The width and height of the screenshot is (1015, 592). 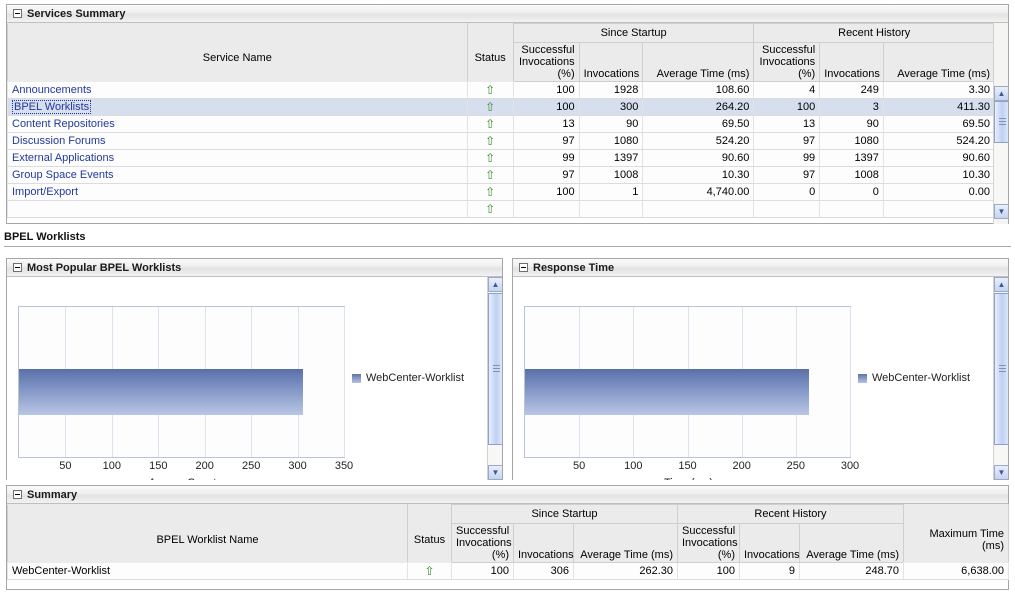 I want to click on most-popular-header: Most Popular BPEL Worklists, so click(x=254, y=268).